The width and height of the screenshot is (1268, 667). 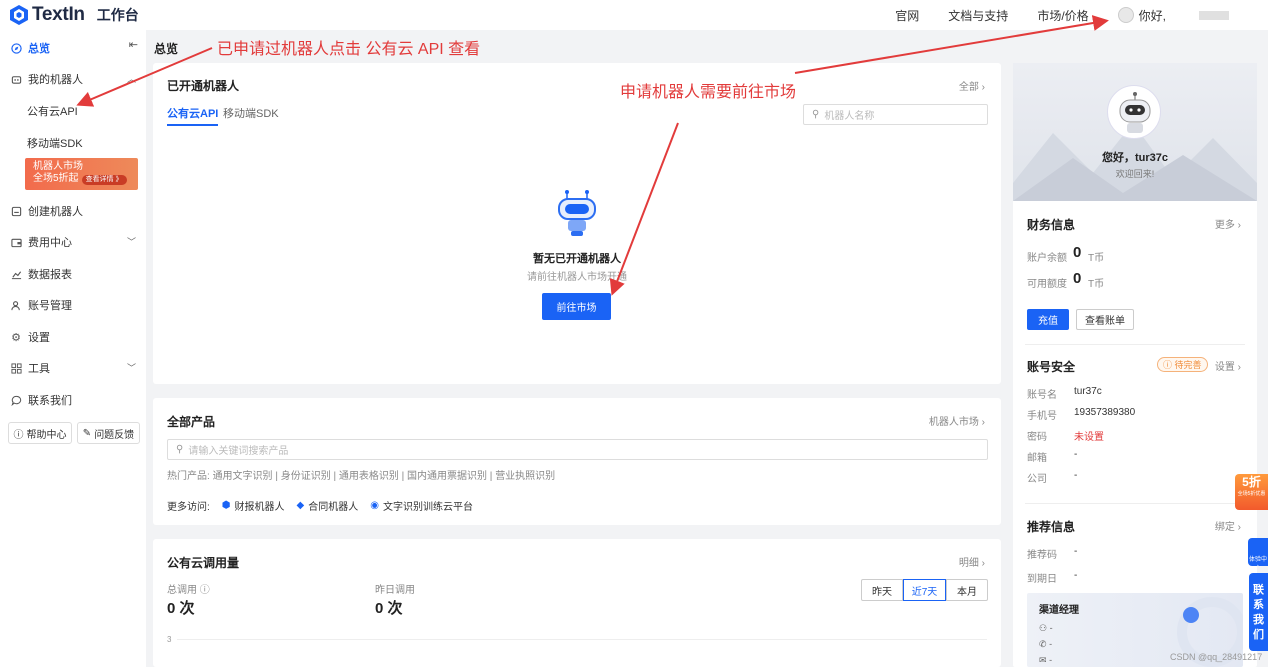 What do you see at coordinates (114, 435) in the screenshot?
I see `feedback-label: 问题反馈` at bounding box center [114, 435].